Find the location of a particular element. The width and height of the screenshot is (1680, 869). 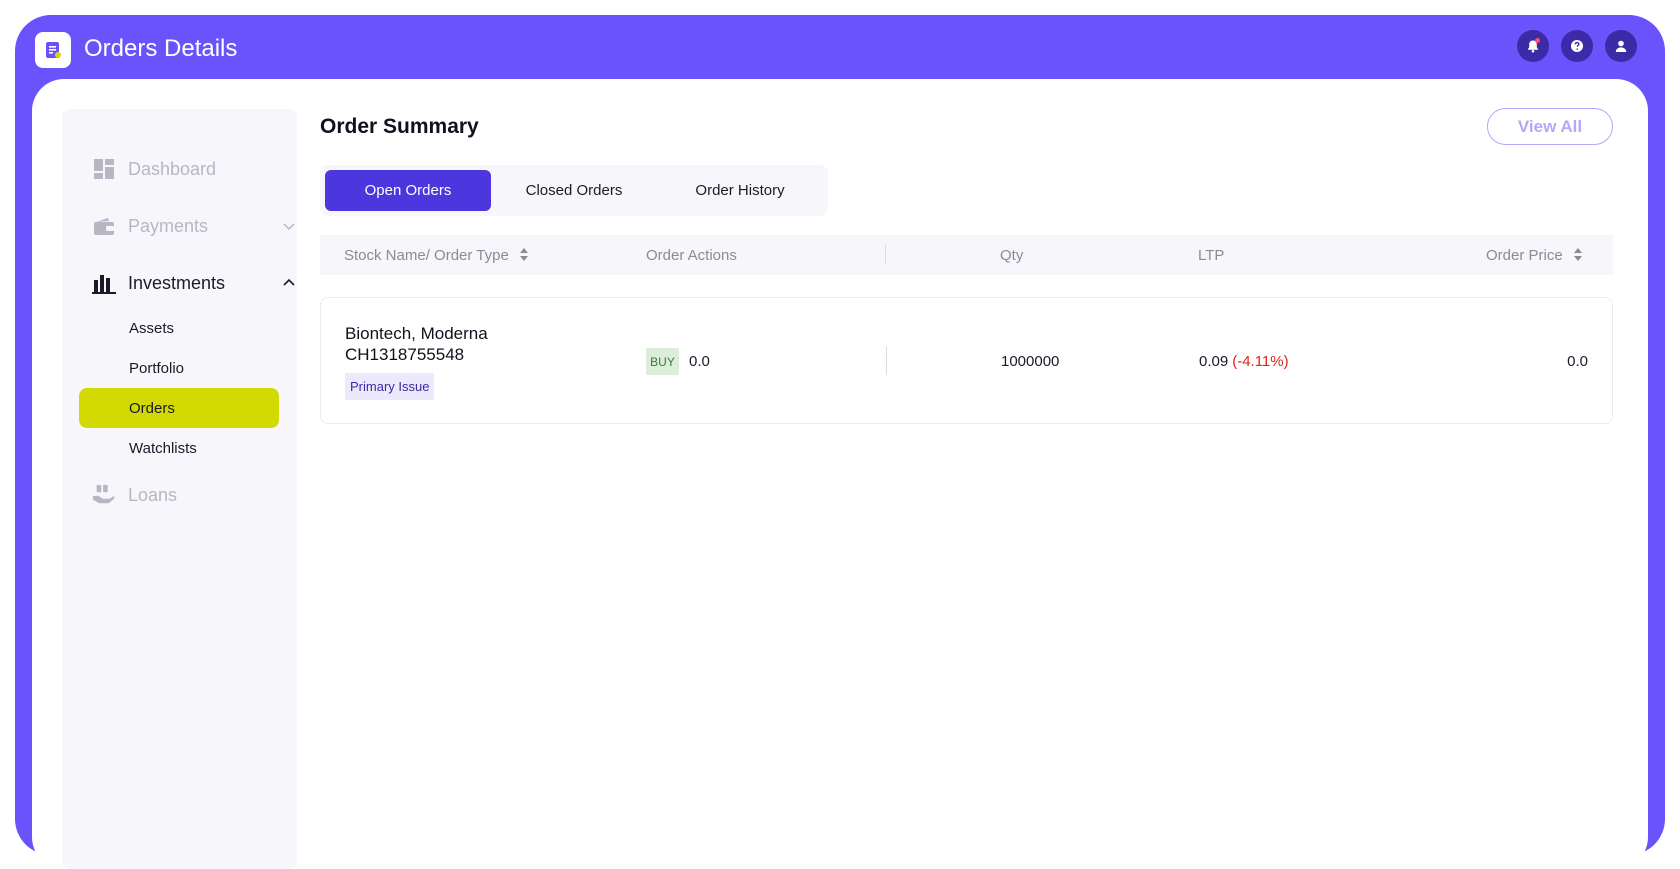

app-logo is located at coordinates (53, 50).